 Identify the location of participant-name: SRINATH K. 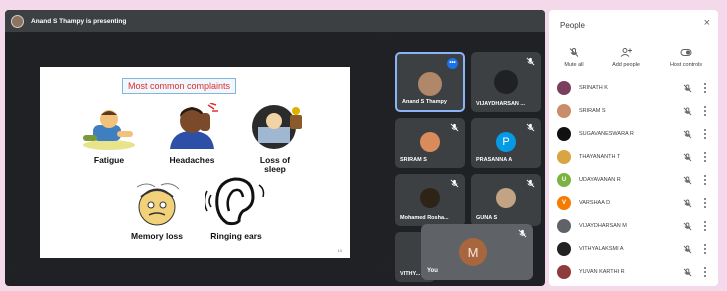
(593, 88).